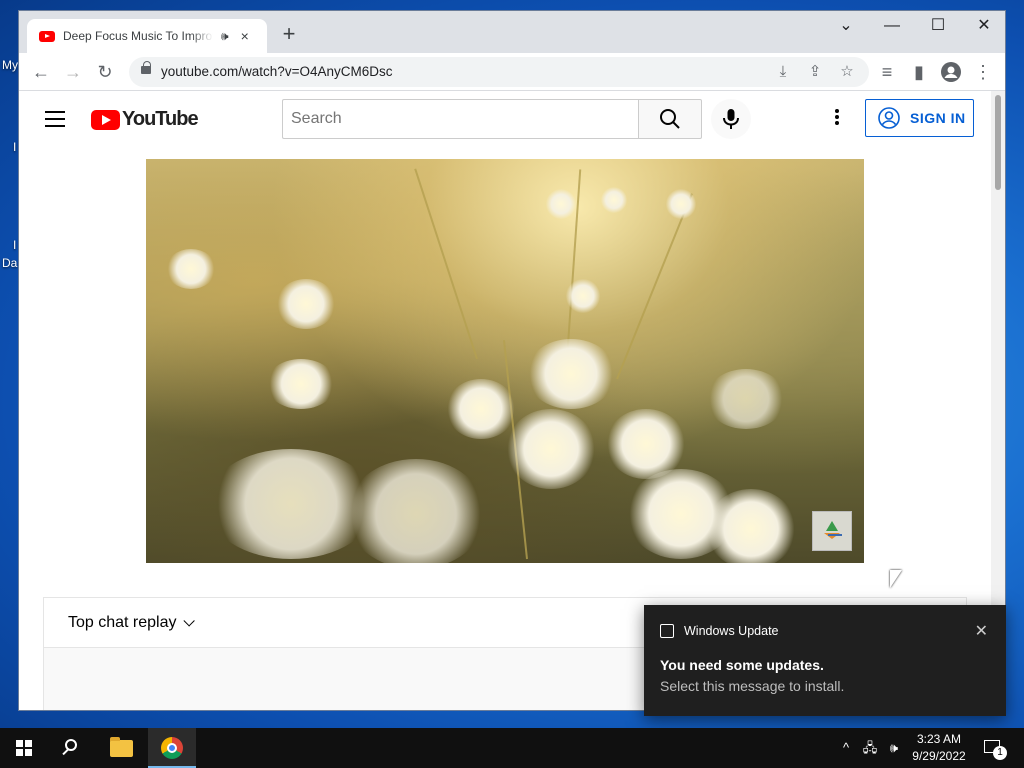  I want to click on desktop-icon-label: Da, so click(9, 263).